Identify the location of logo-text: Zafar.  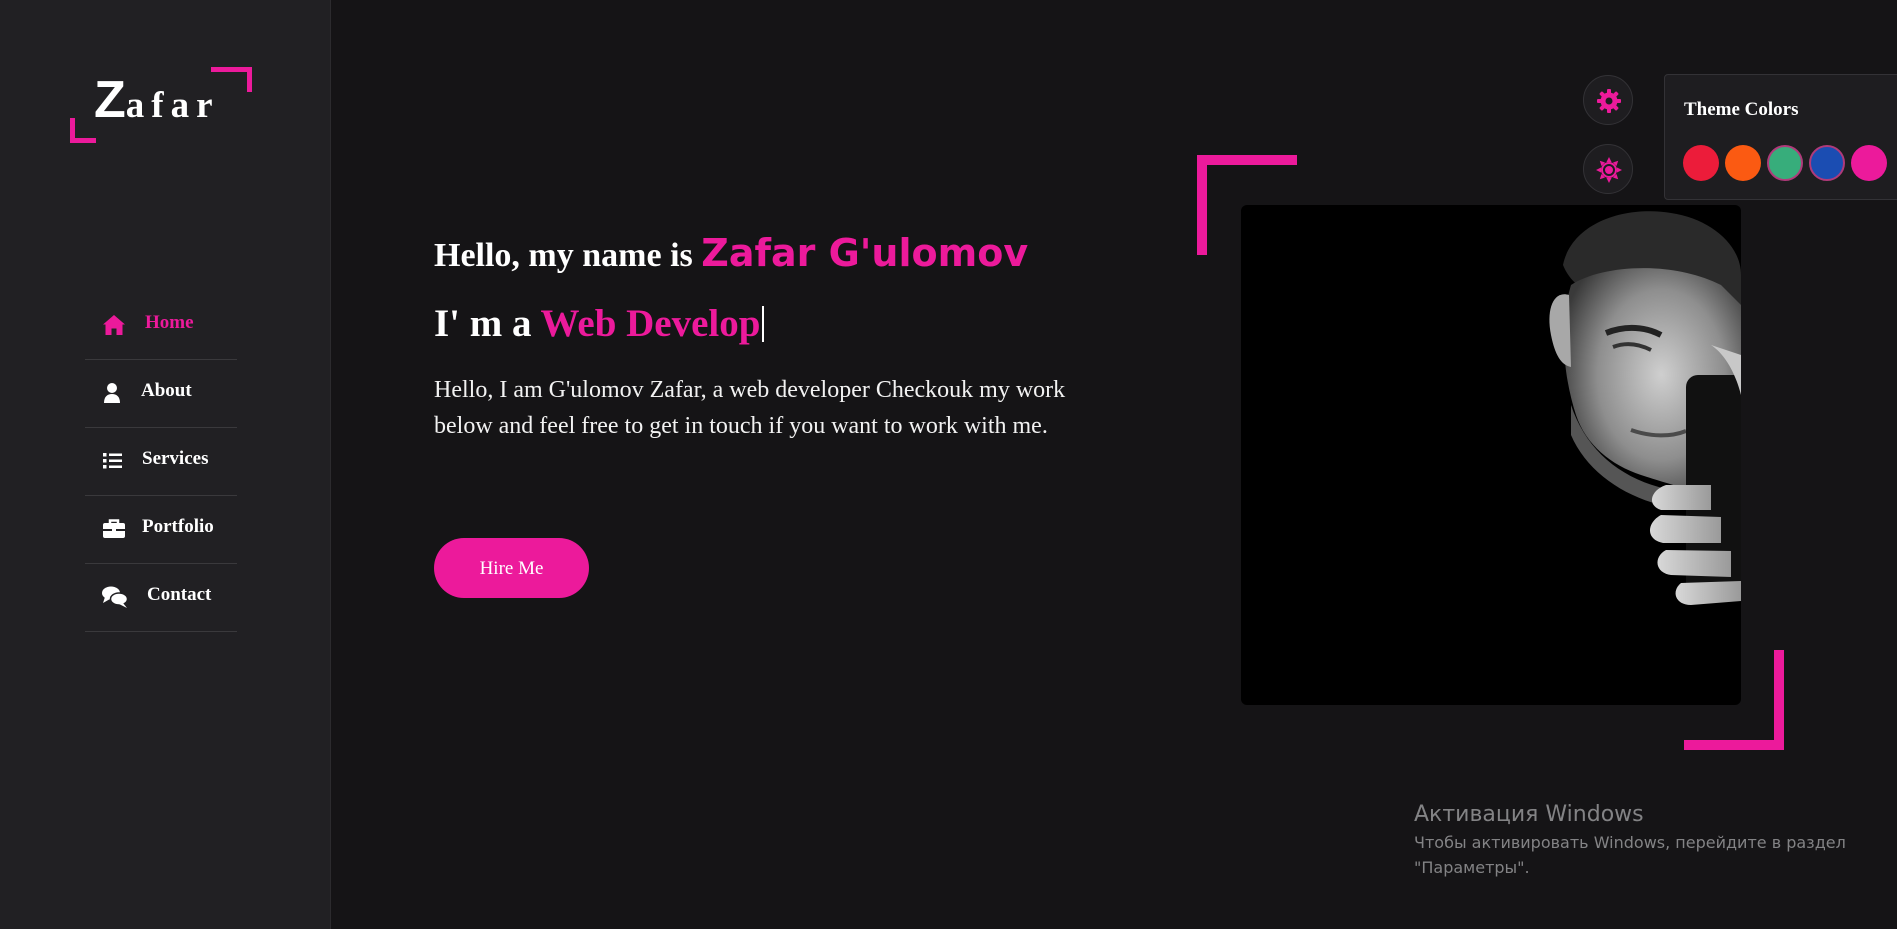
(157, 100).